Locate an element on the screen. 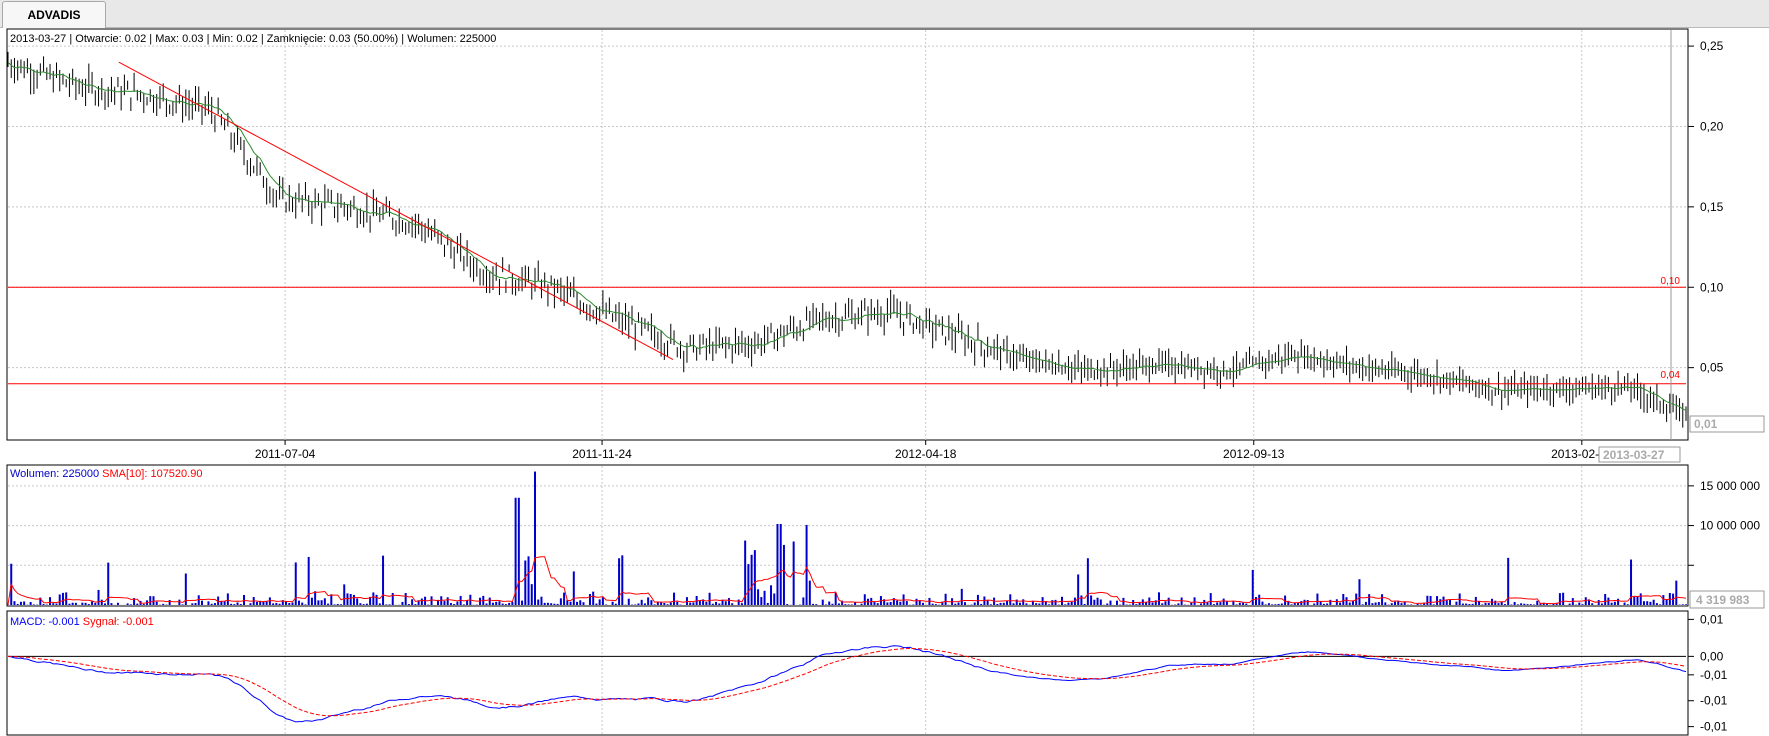  macd-y-tick-label: -0,01 is located at coordinates (1714, 701).